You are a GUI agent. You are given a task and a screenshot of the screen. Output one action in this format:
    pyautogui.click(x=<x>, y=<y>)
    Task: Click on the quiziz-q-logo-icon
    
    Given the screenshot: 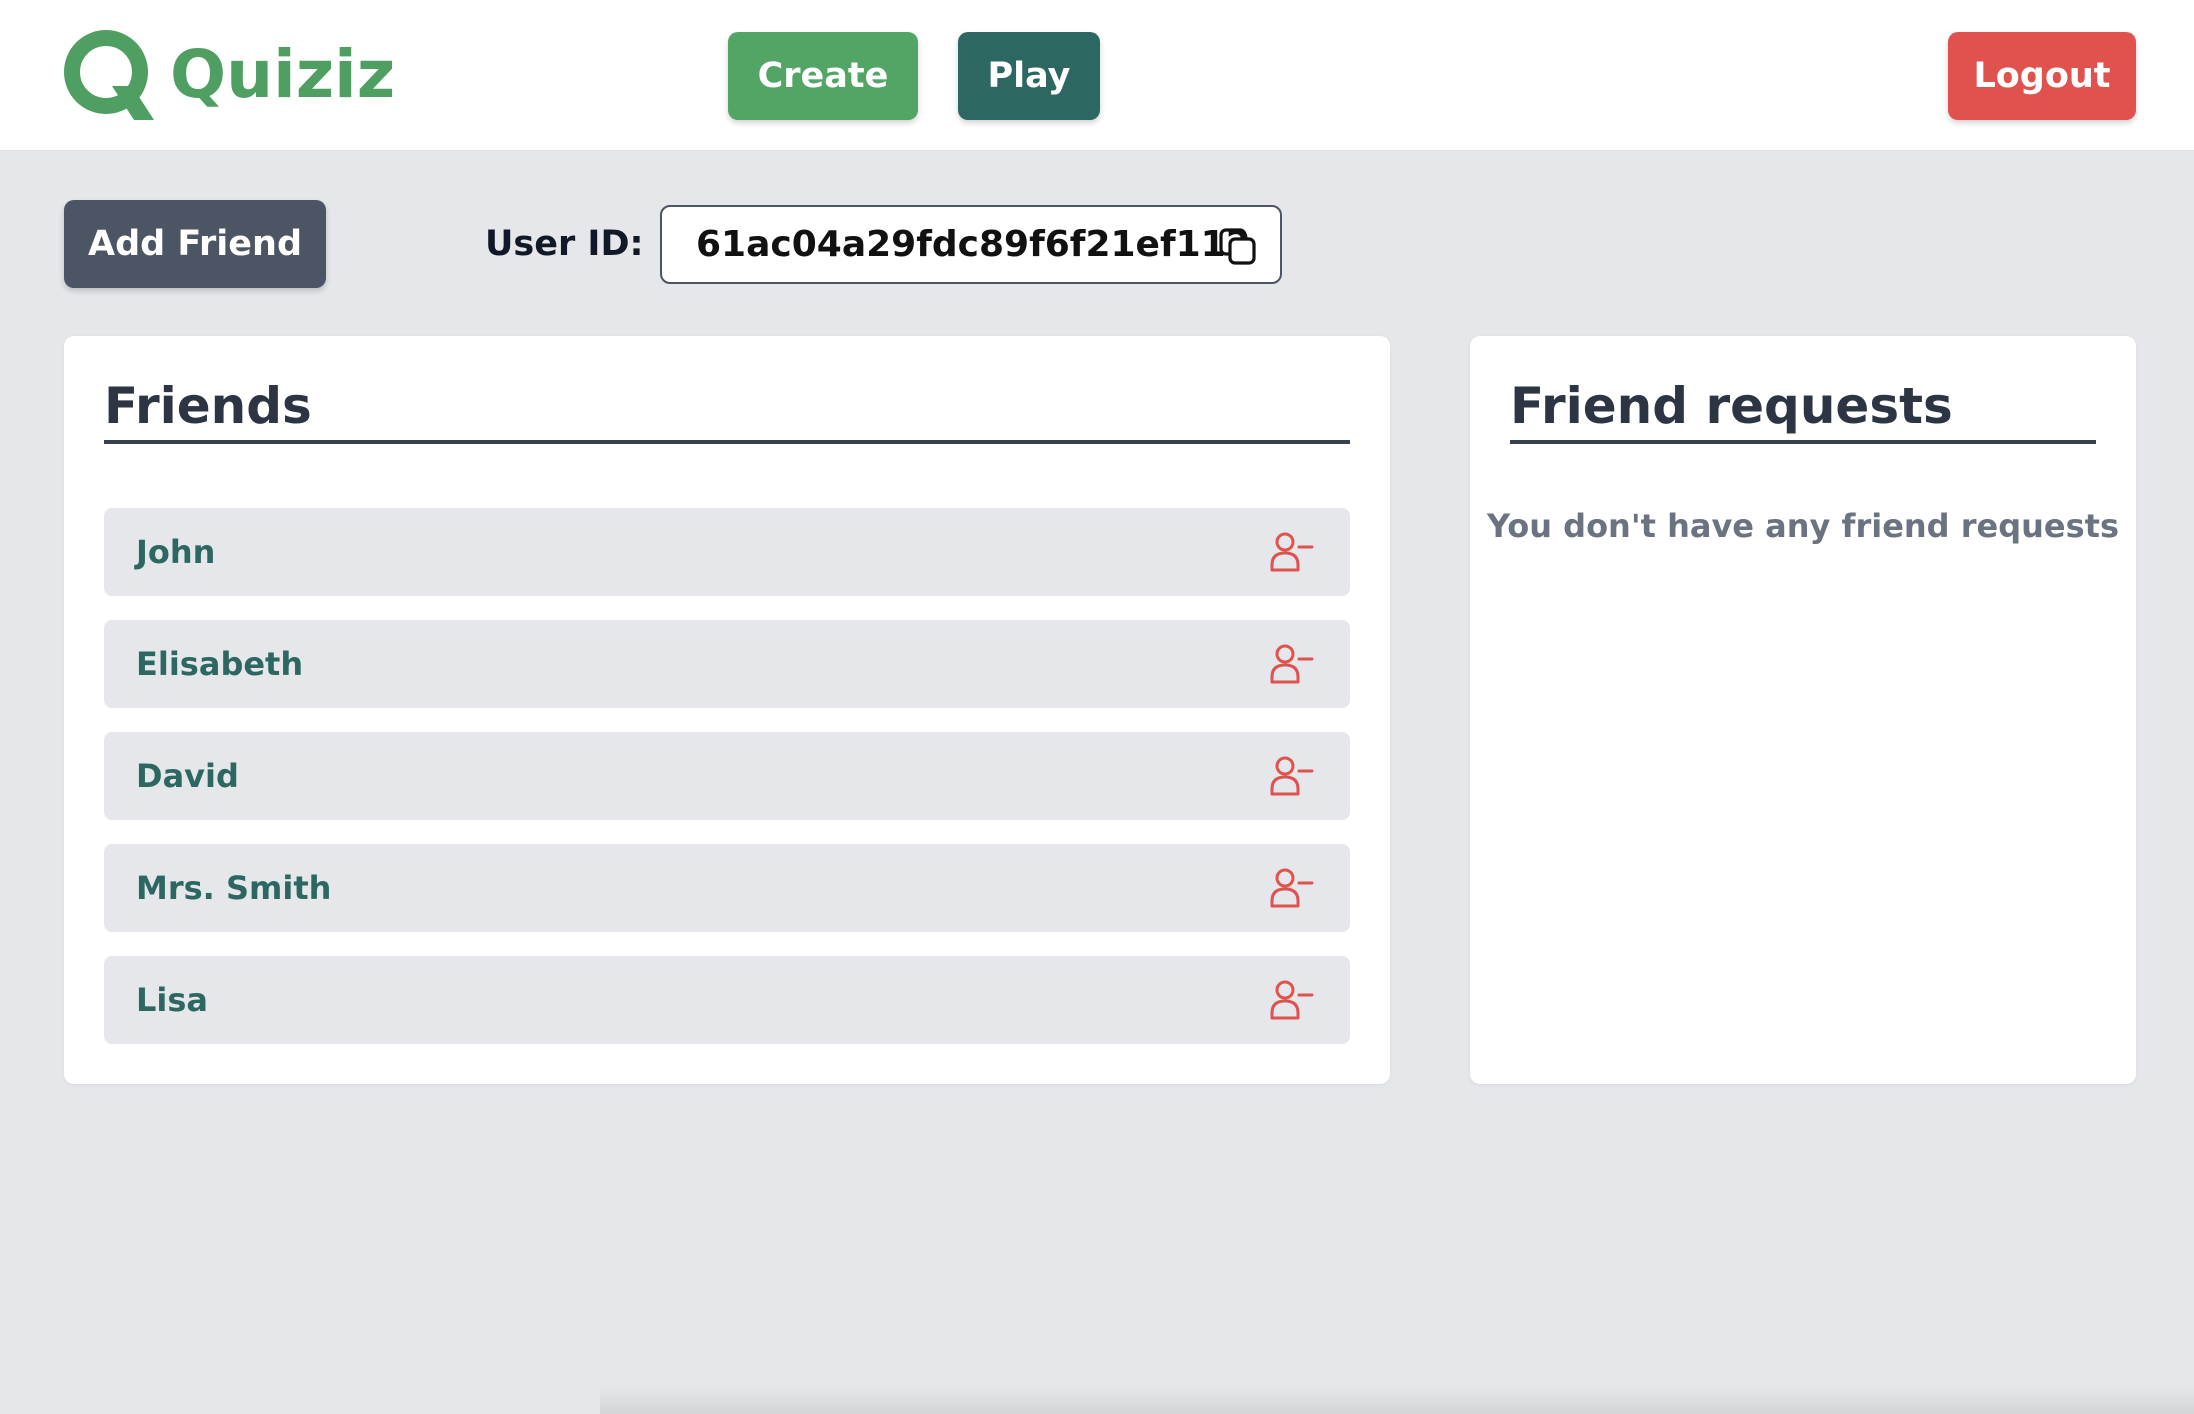 What is the action you would take?
    pyautogui.click(x=109, y=75)
    